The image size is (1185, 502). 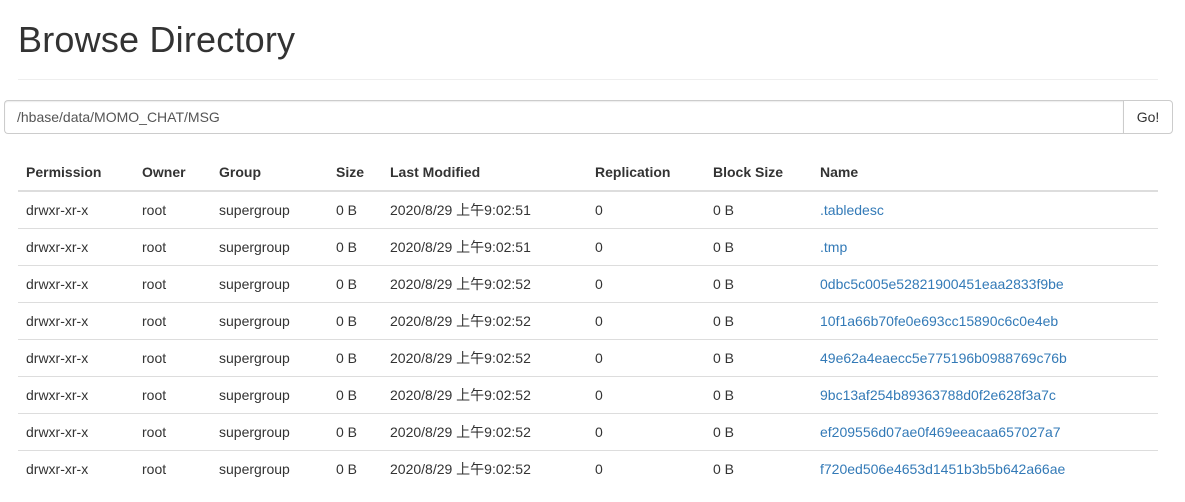 I want to click on cell-name: 0dbc5c005e52821900451eaa2833f9be, so click(x=985, y=284).